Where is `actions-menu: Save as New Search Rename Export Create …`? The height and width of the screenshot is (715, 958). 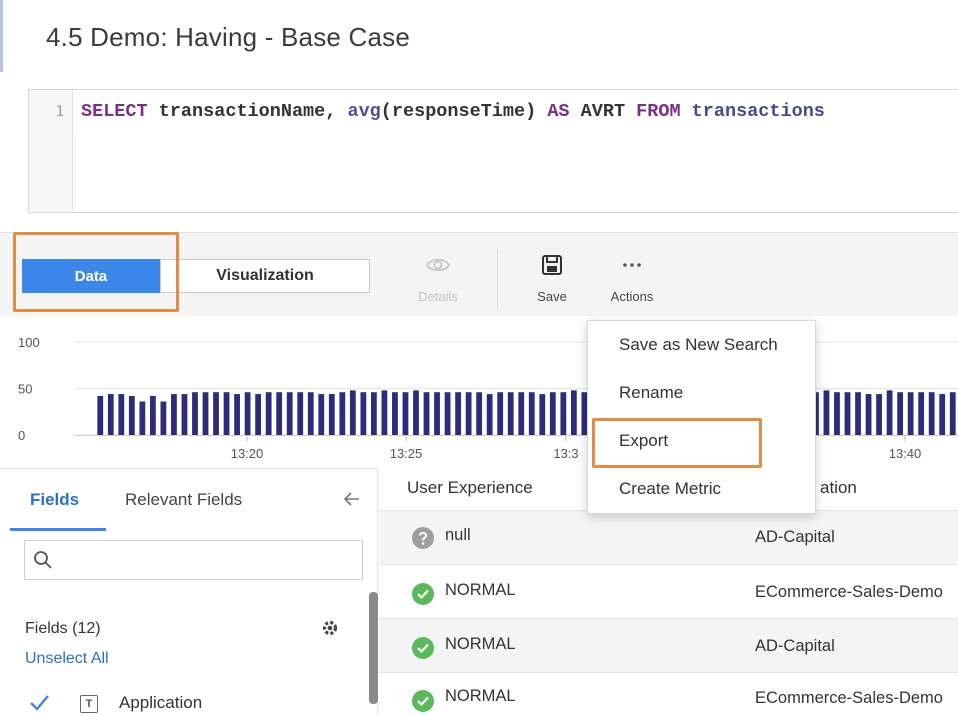
actions-menu: Save as New Search Rename Export Create … is located at coordinates (701, 417).